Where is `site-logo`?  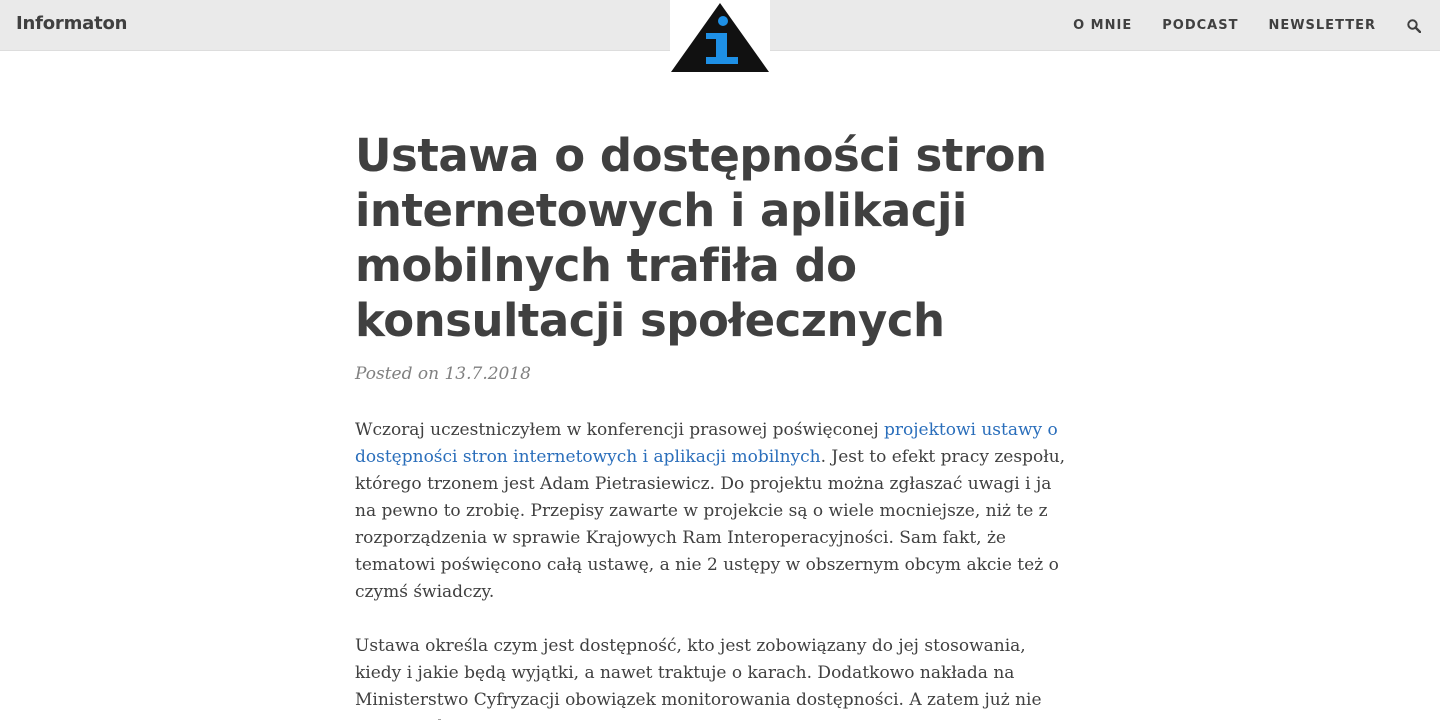
site-logo is located at coordinates (720, 37).